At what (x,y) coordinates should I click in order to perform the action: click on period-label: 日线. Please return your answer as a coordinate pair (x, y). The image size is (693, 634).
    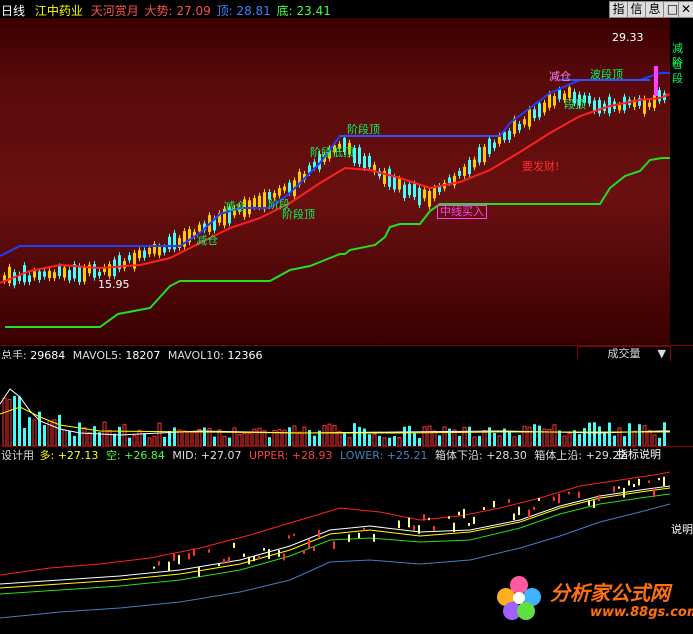
    Looking at the image, I should click on (13, 11).